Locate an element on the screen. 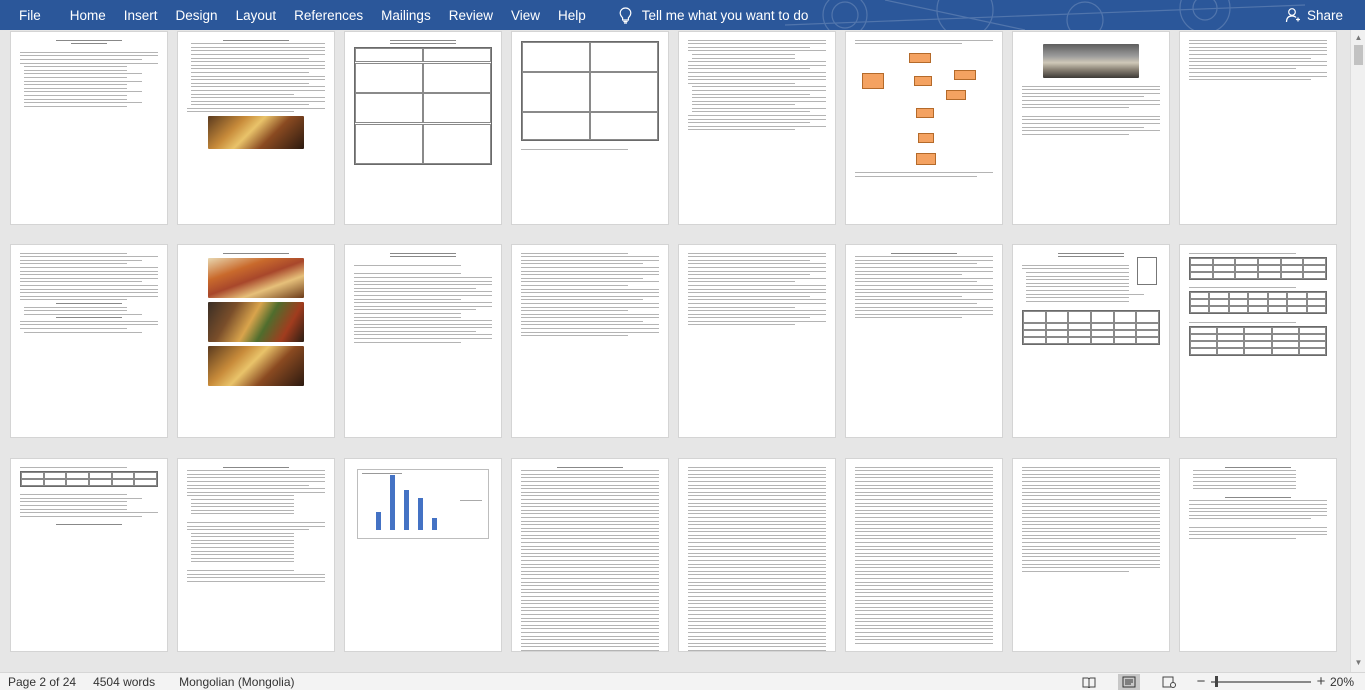 The image size is (1365, 690). print-layout-button is located at coordinates (1129, 682).